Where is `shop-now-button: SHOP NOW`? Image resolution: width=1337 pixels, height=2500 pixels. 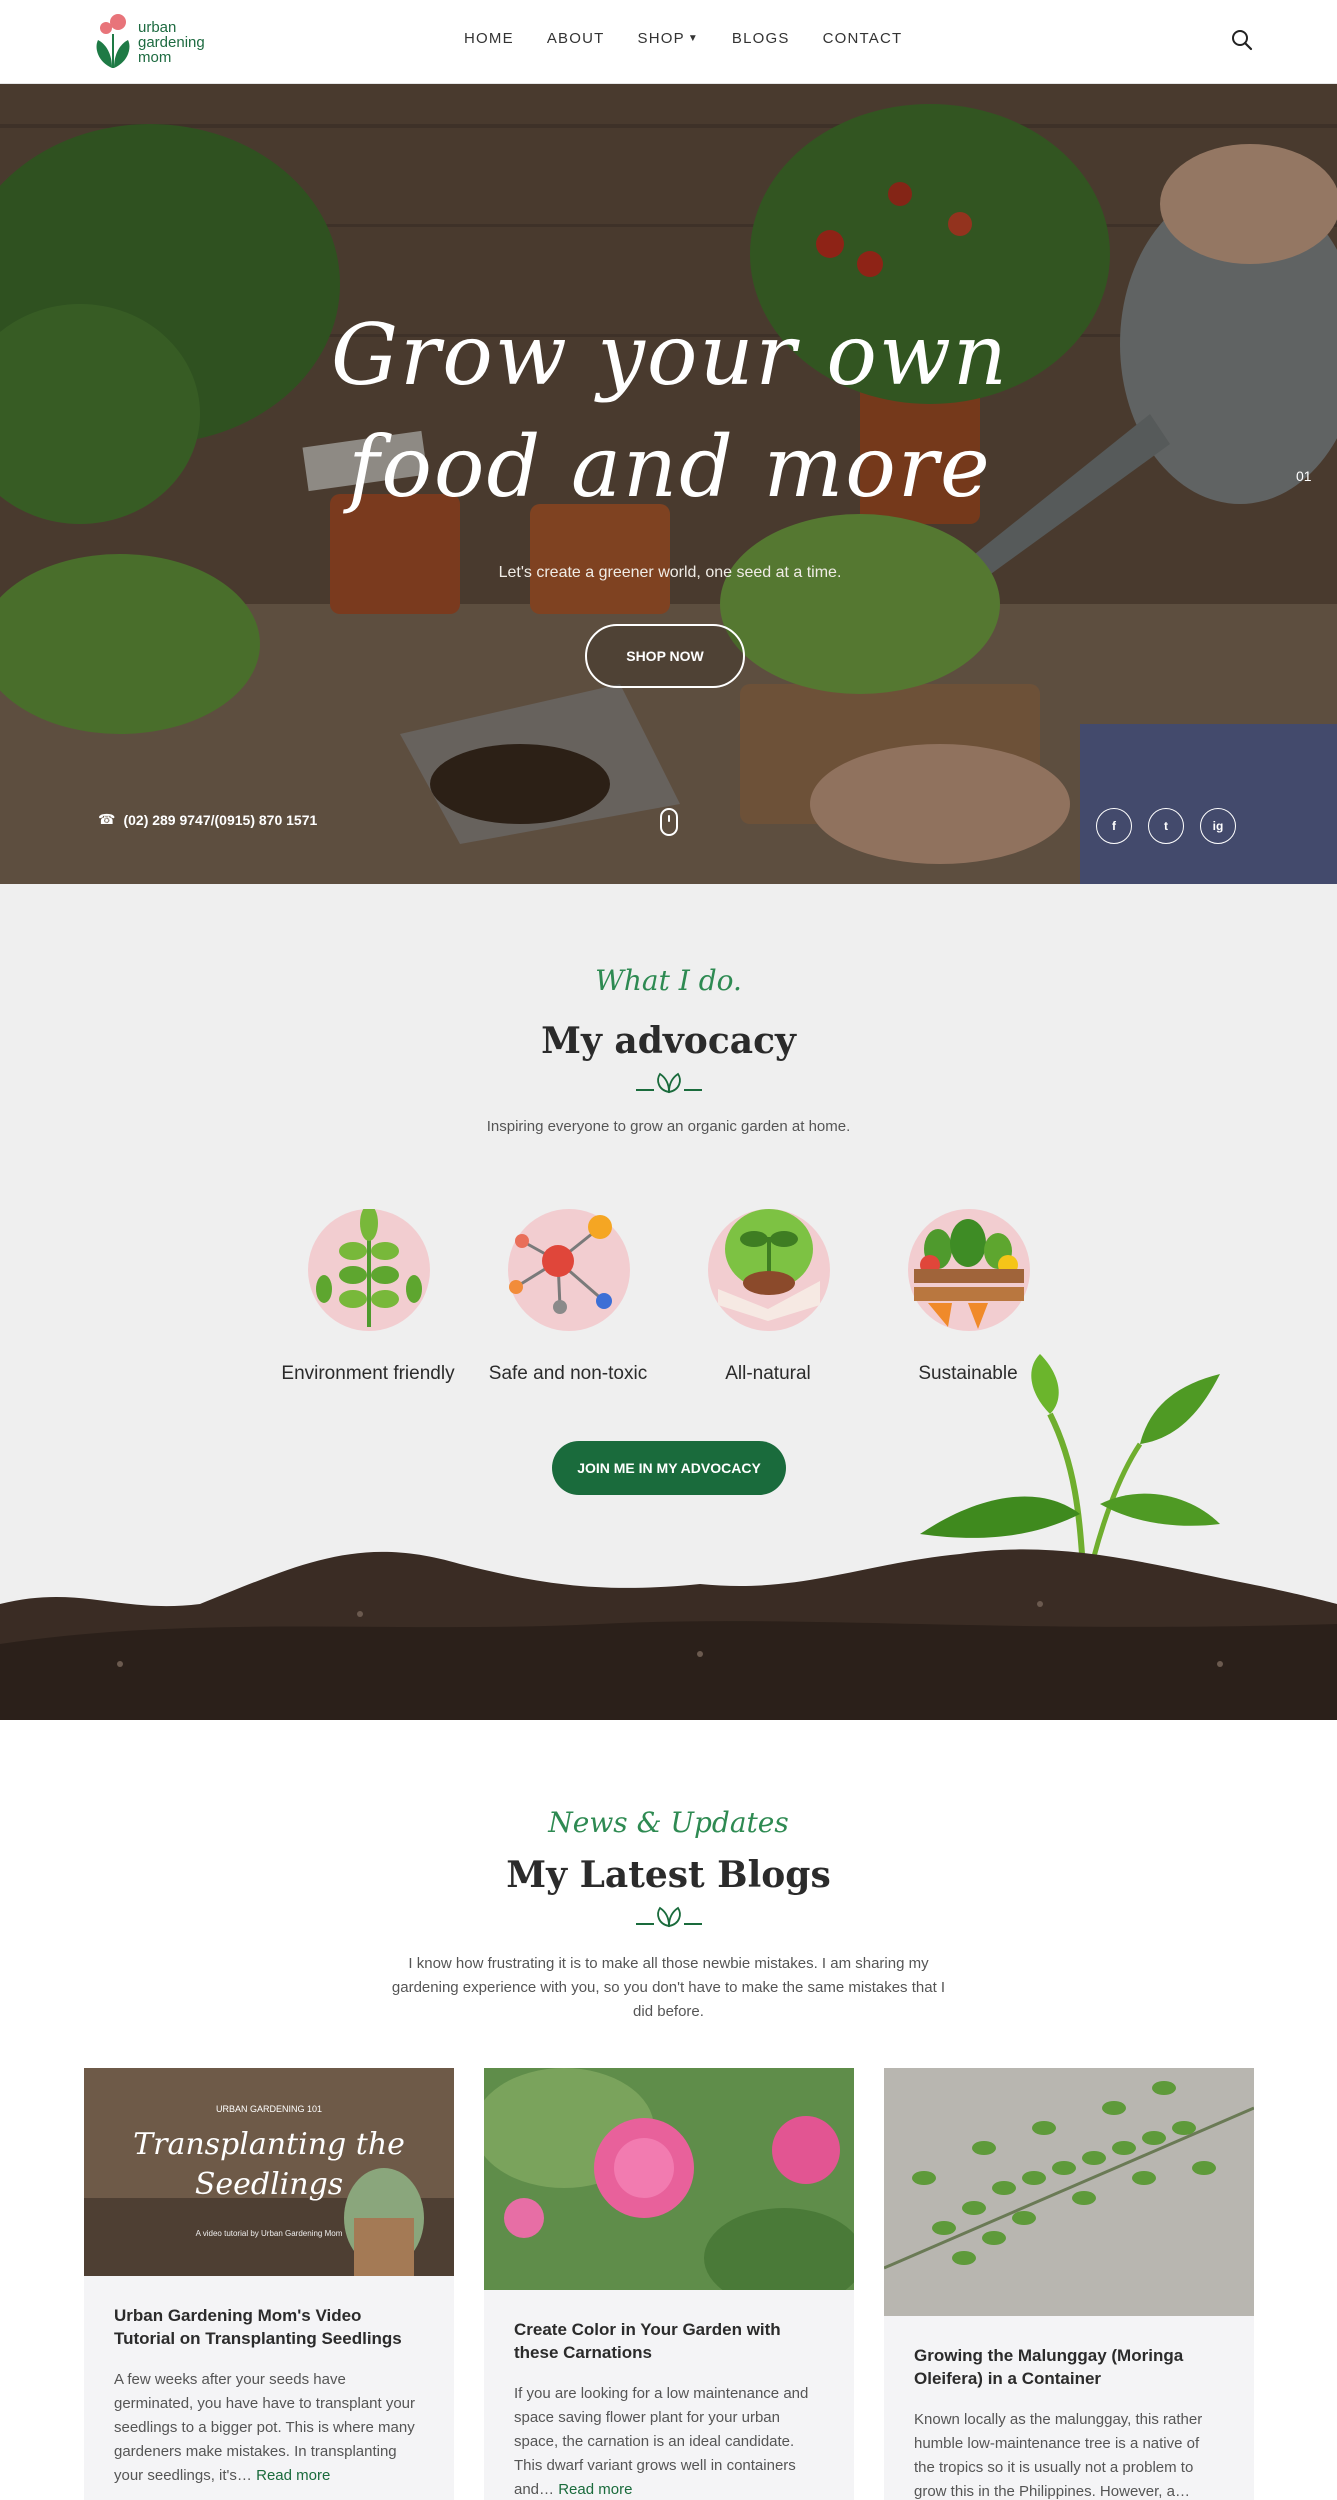 shop-now-button: SHOP NOW is located at coordinates (665, 656).